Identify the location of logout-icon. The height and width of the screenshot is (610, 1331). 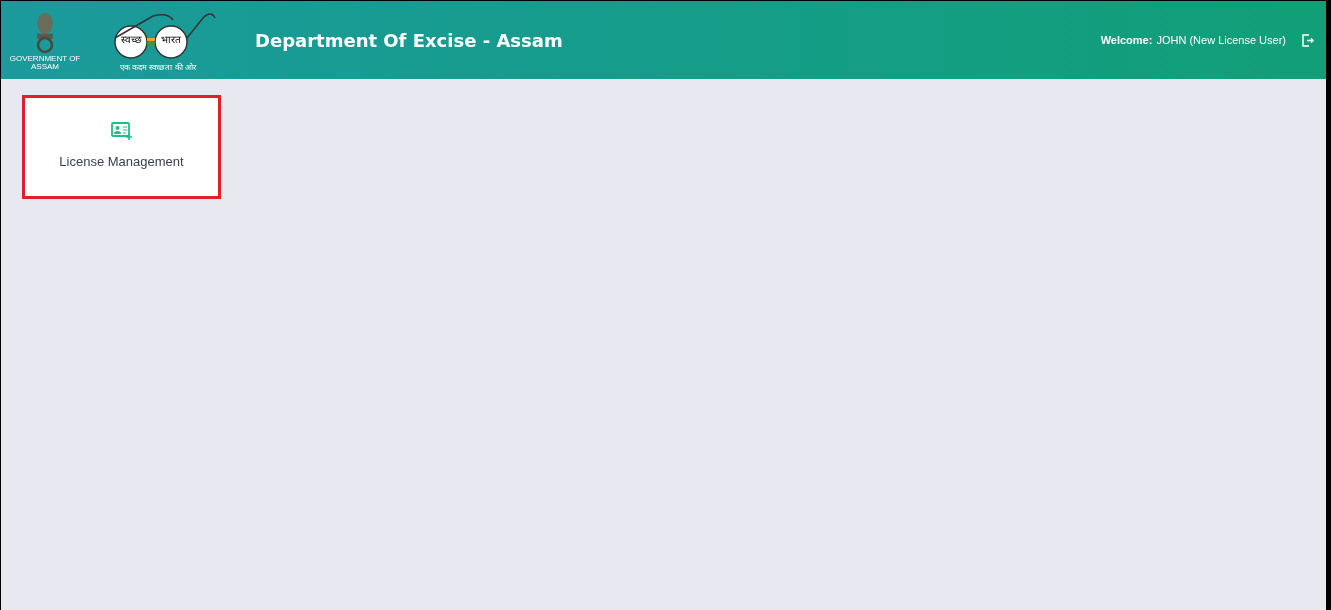
(1308, 40).